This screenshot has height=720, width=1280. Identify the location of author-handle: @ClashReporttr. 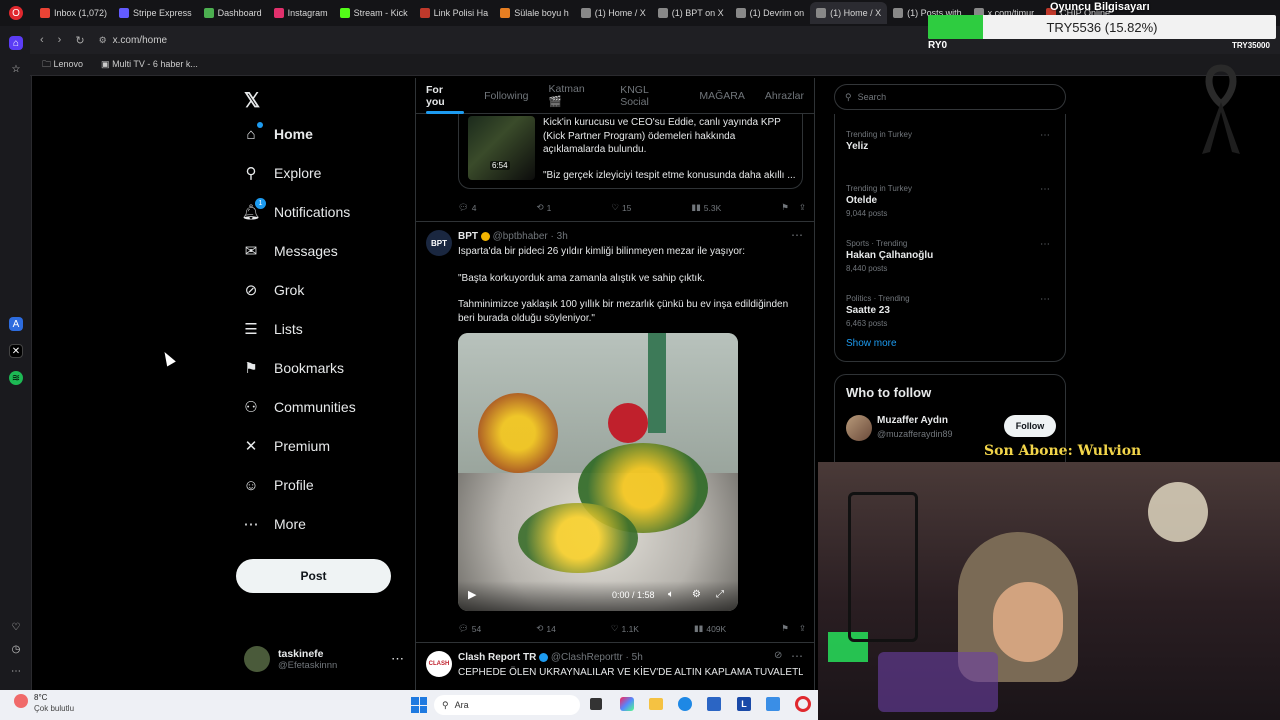
(587, 657).